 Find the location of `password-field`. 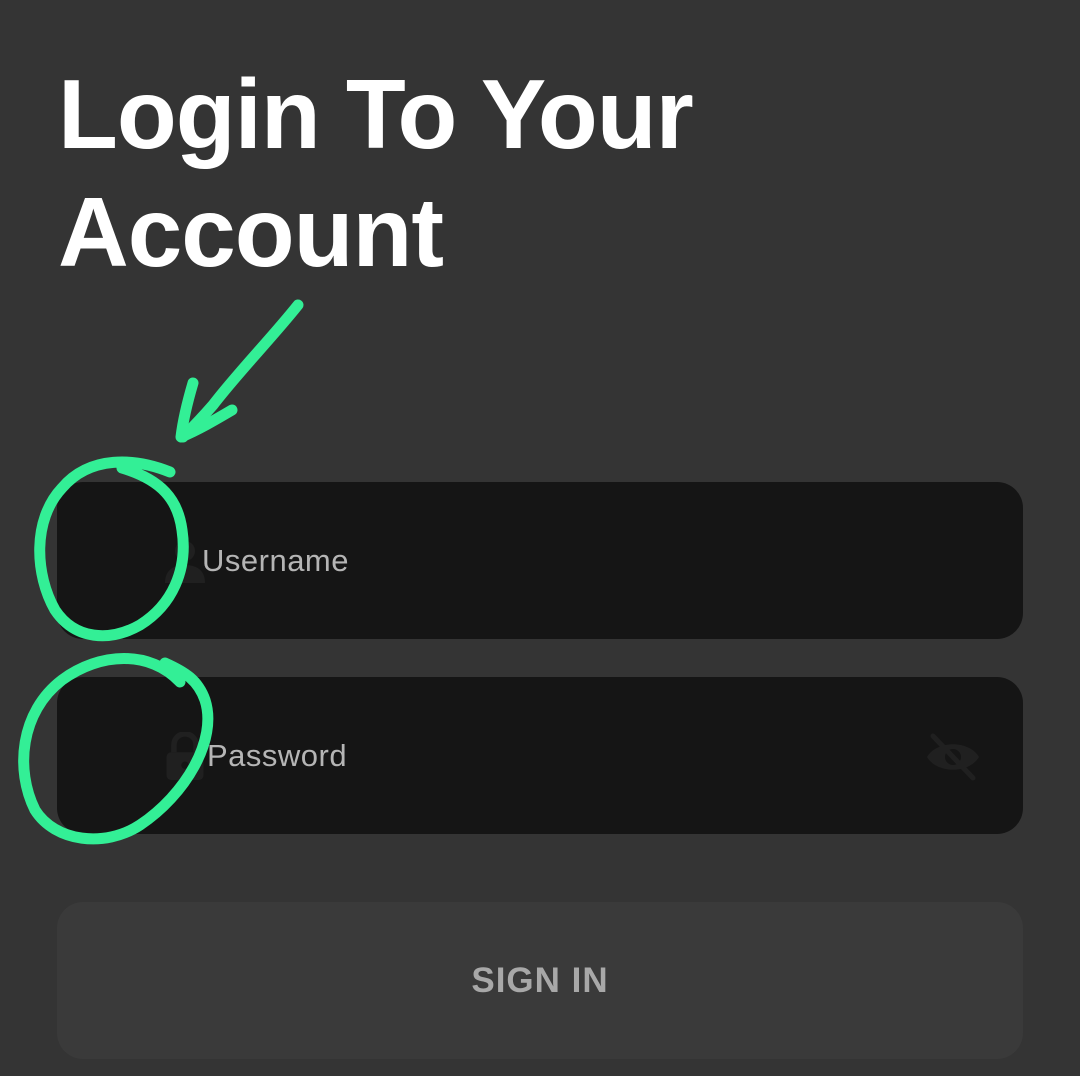

password-field is located at coordinates (540, 755).